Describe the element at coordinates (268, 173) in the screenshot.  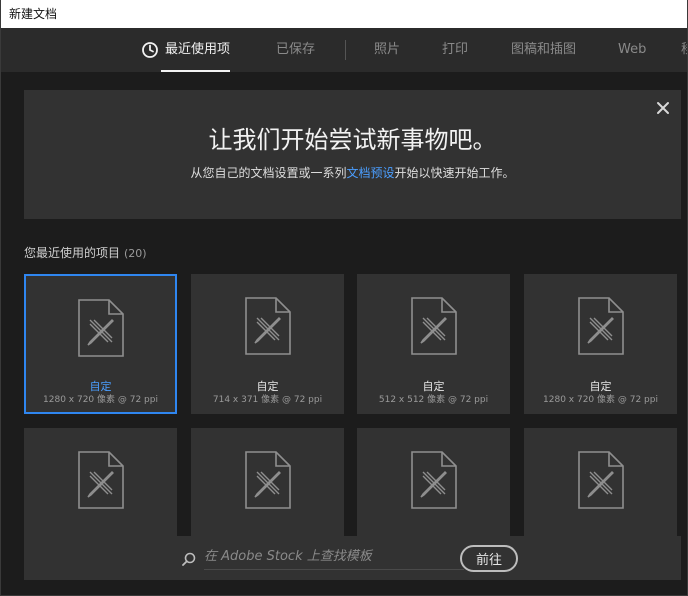
I see `banner-subtitle-pre: 从您自己的文档设置或一系列` at that location.